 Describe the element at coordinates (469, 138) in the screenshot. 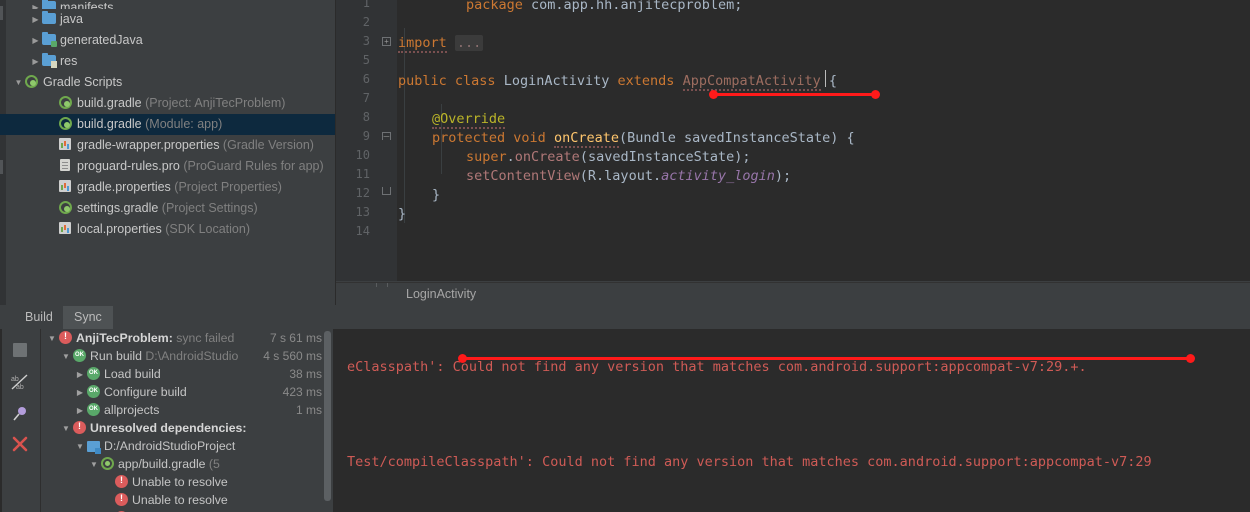

I see `token-keyword: protected` at that location.